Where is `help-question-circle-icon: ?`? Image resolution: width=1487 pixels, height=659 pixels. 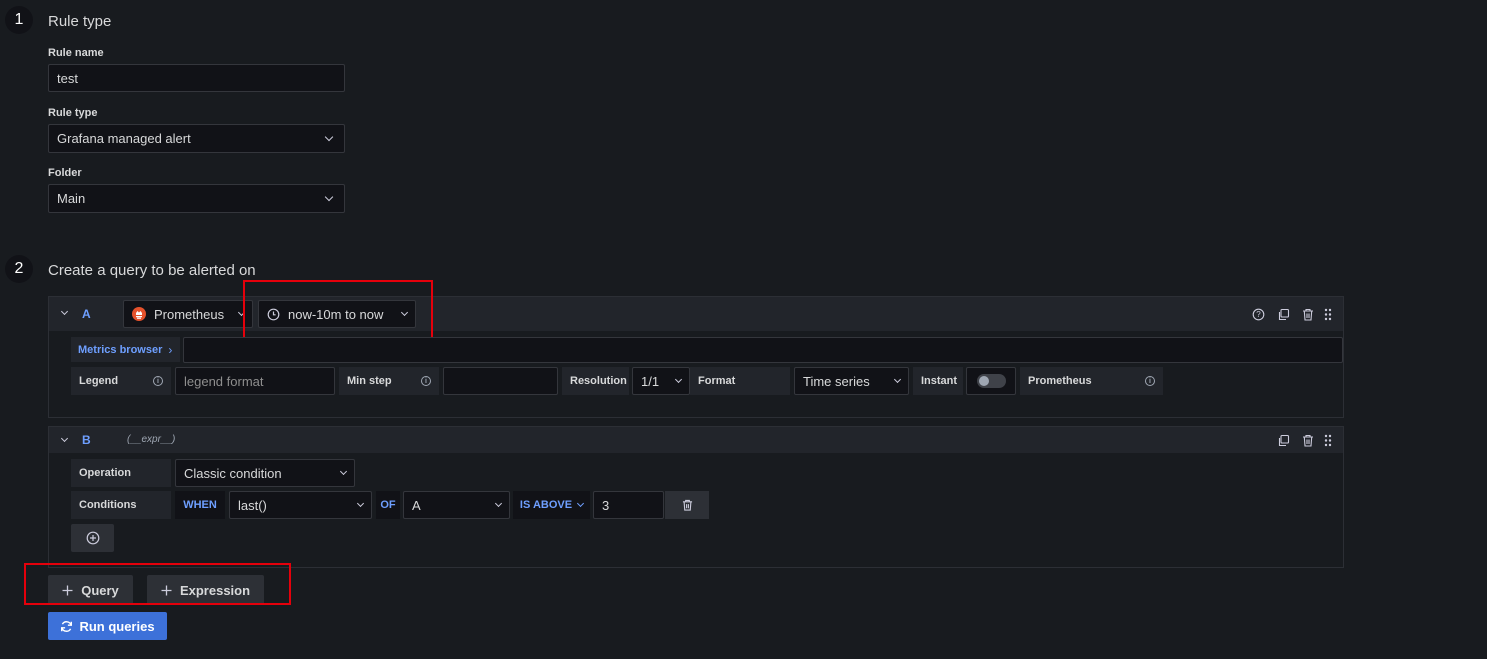
help-question-circle-icon: ? is located at coordinates (1258, 314).